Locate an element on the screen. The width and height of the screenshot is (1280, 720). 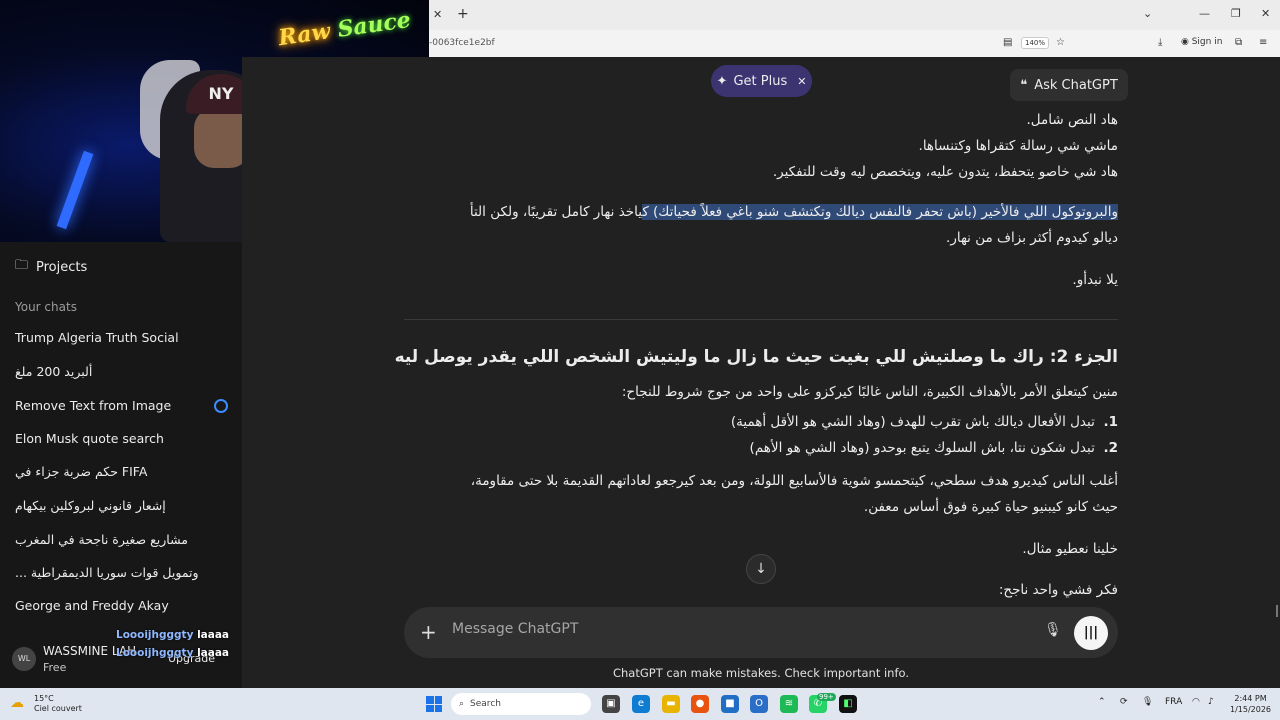
chat-item-active: Remove Text from Image is located at coordinates (122, 405).